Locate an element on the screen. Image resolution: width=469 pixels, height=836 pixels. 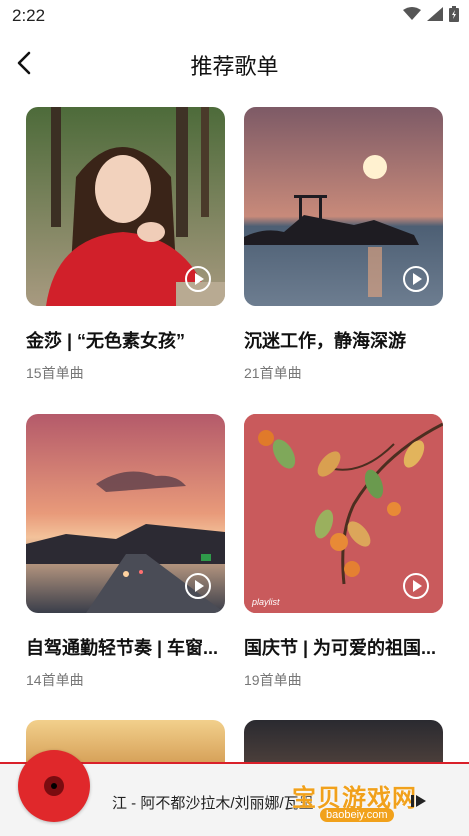
status-time: 2:22 is located at coordinates (29, 15).